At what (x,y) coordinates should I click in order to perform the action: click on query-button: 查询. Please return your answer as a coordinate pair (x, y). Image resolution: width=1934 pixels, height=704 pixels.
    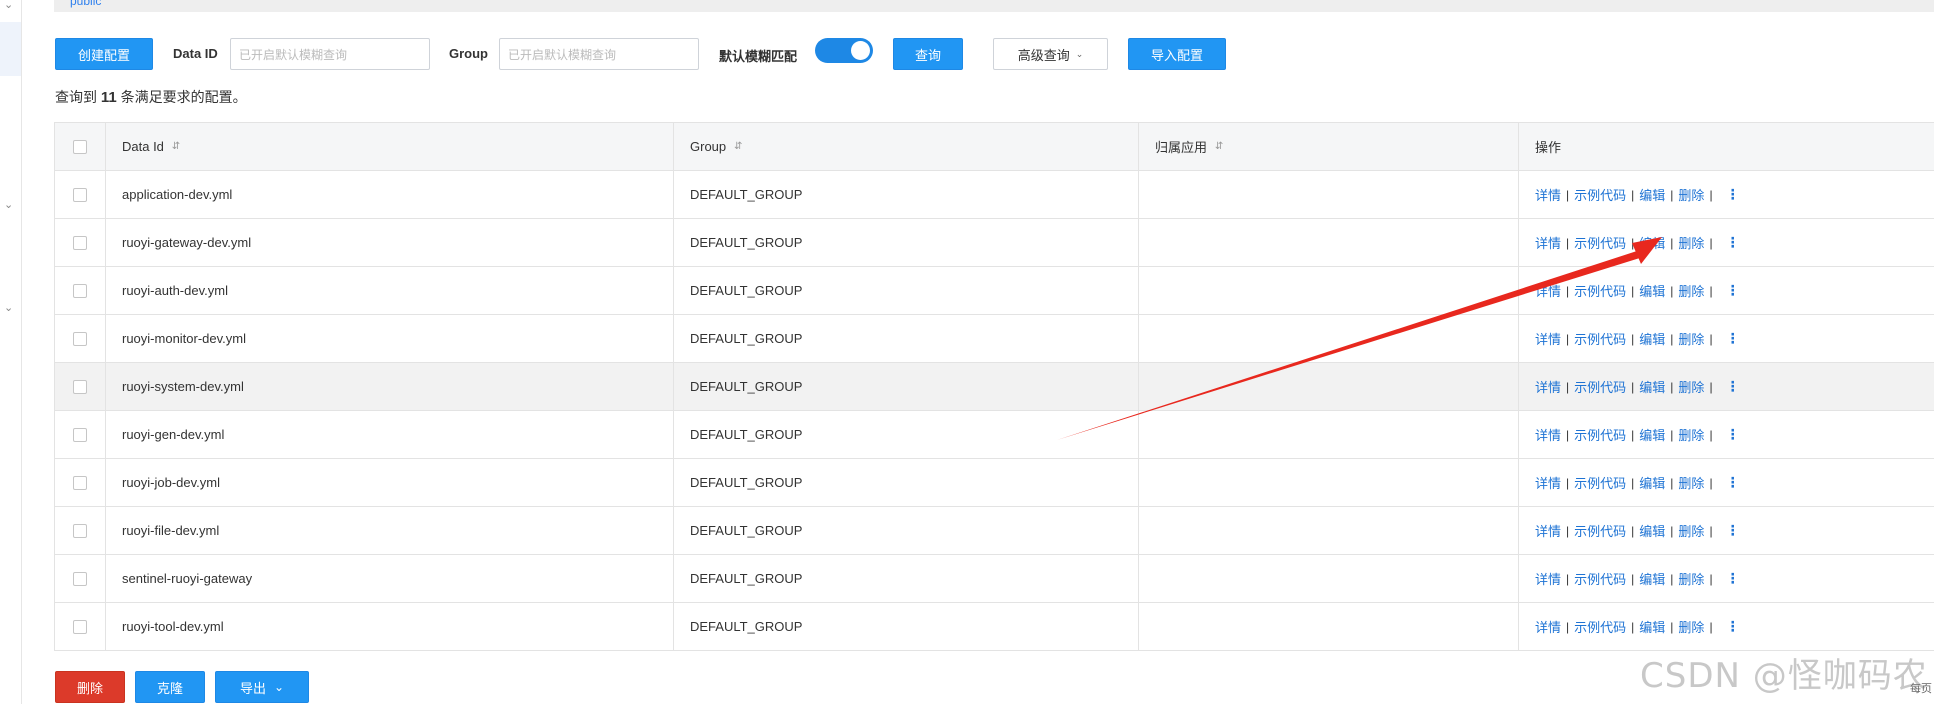
    Looking at the image, I should click on (928, 54).